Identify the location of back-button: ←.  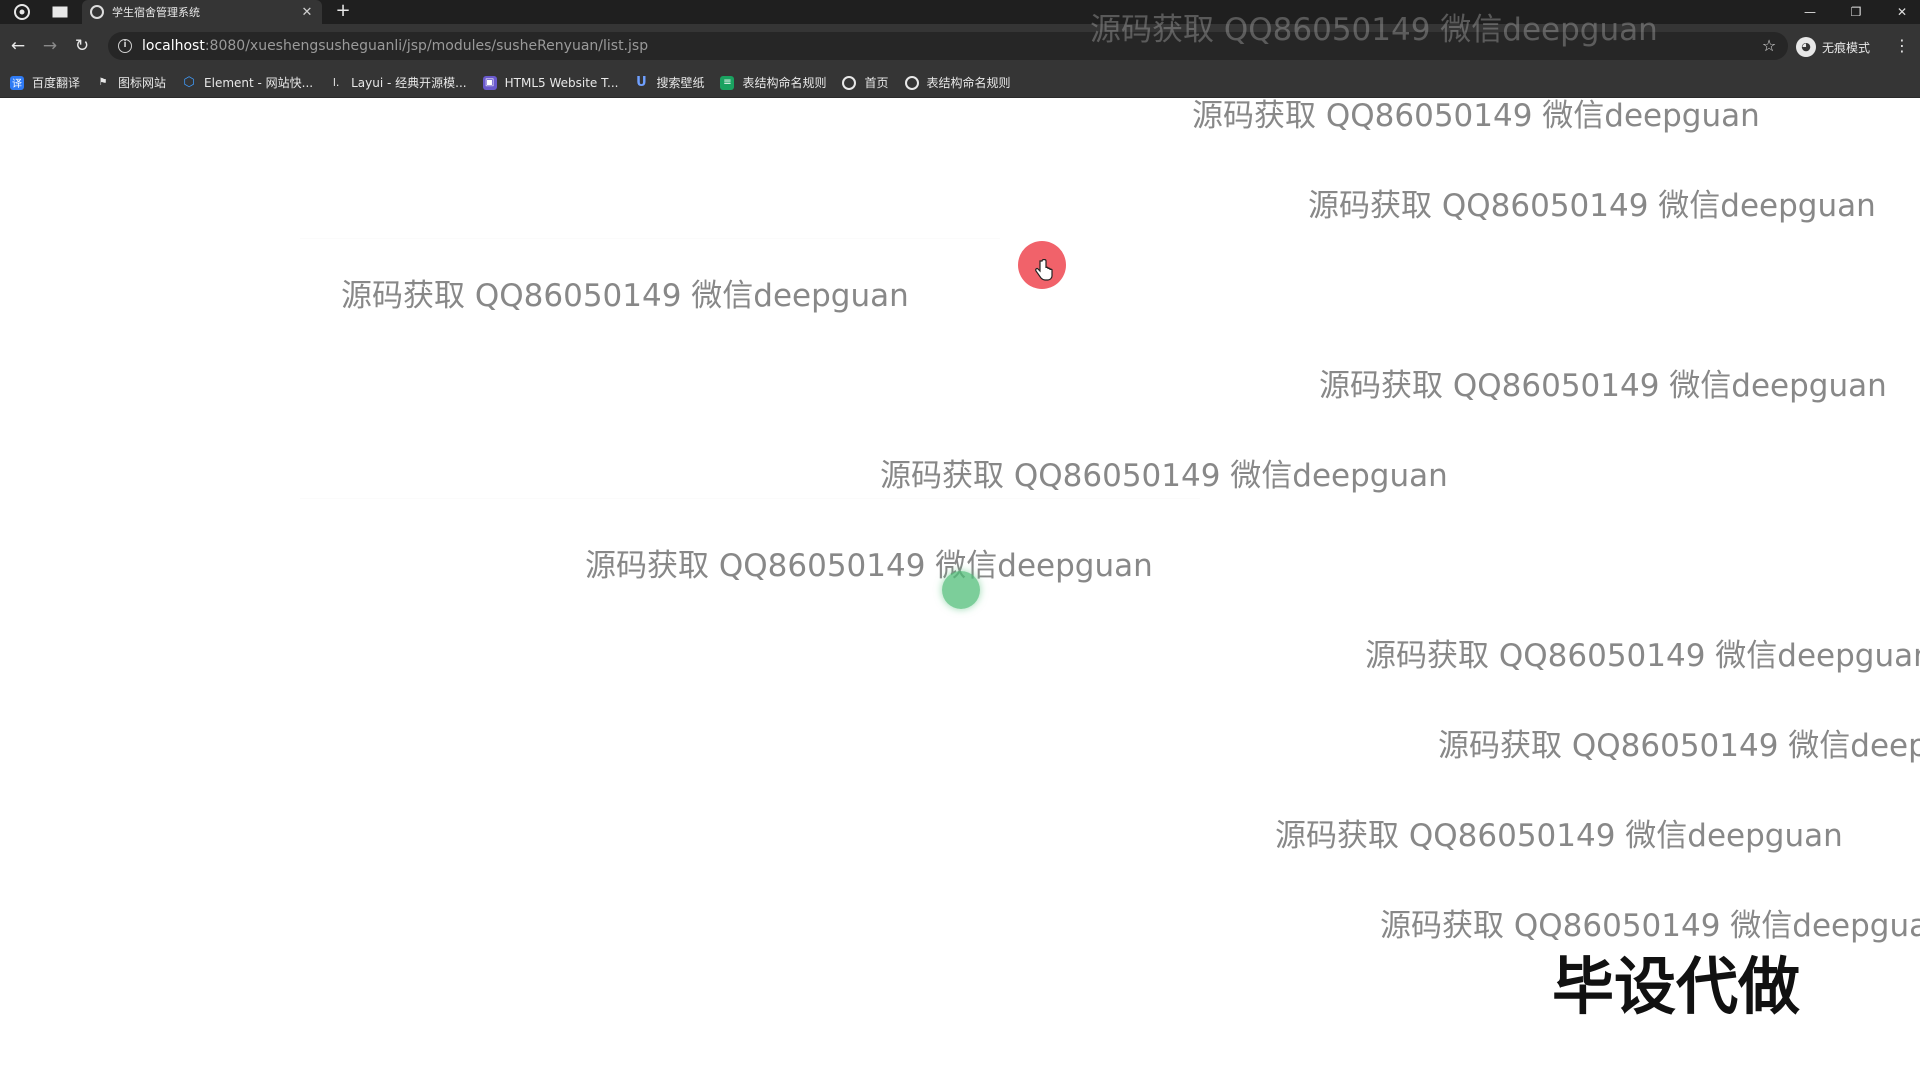
(18, 46).